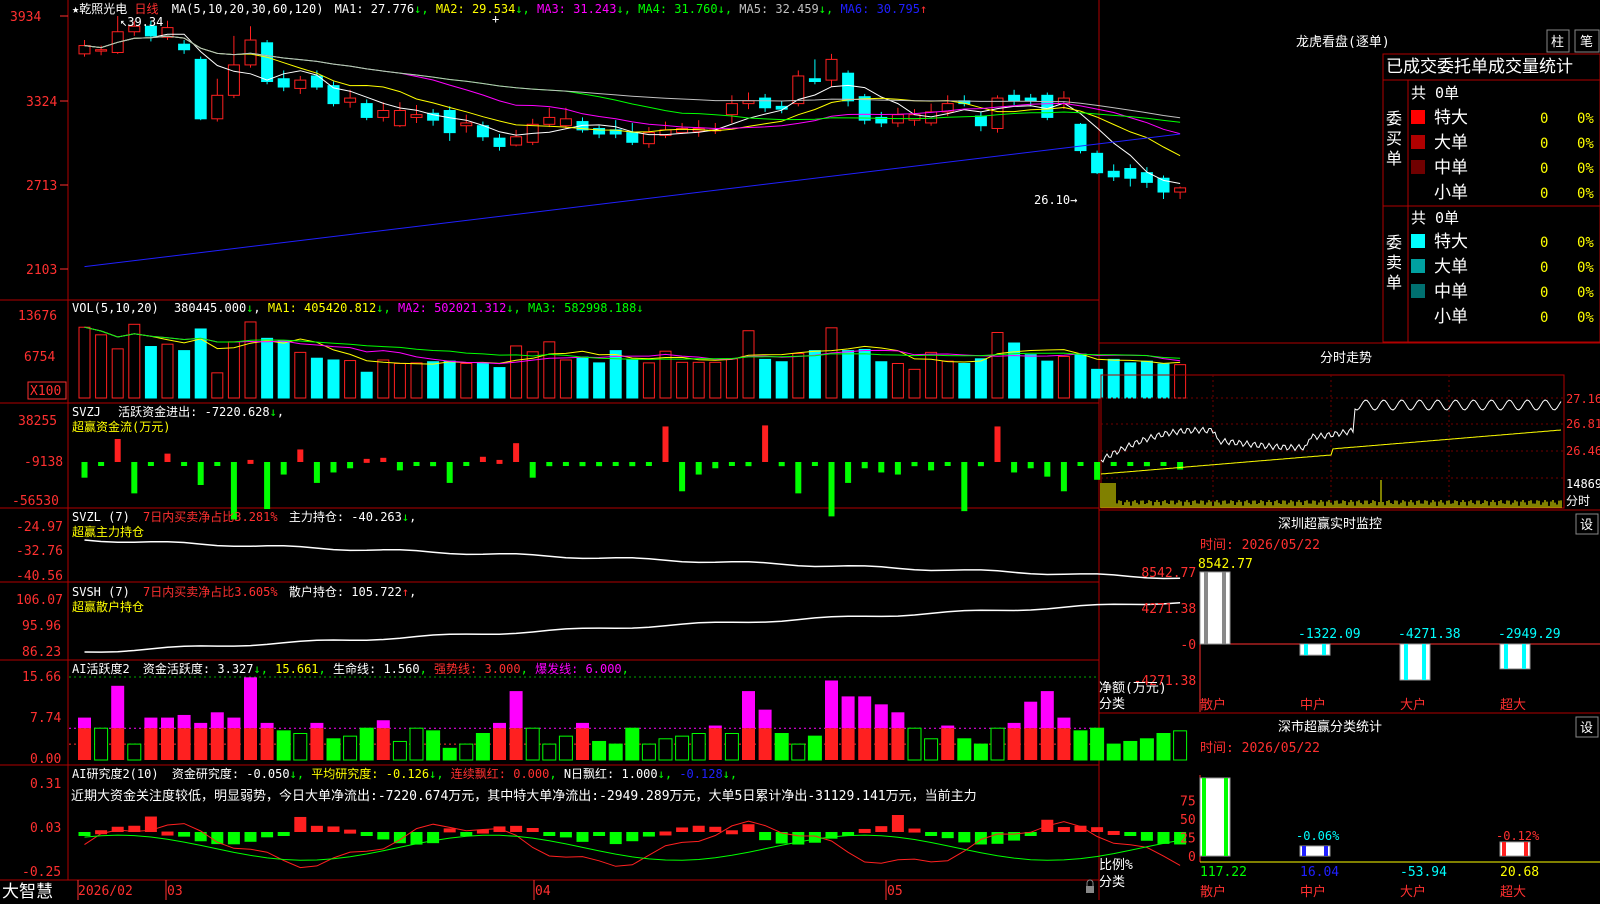 Image resolution: width=1600 pixels, height=904 pixels. What do you see at coordinates (1394, 262) in the screenshot?
I see `sell-side-label: 委卖单` at bounding box center [1394, 262].